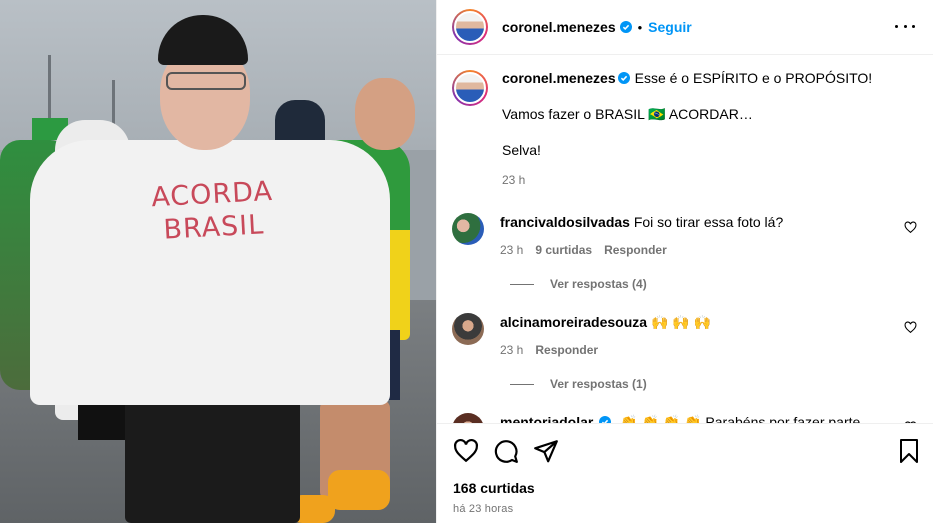 The height and width of the screenshot is (523, 933). What do you see at coordinates (713, 284) in the screenshot?
I see `view-replies-button: Ver respostas (4)` at bounding box center [713, 284].